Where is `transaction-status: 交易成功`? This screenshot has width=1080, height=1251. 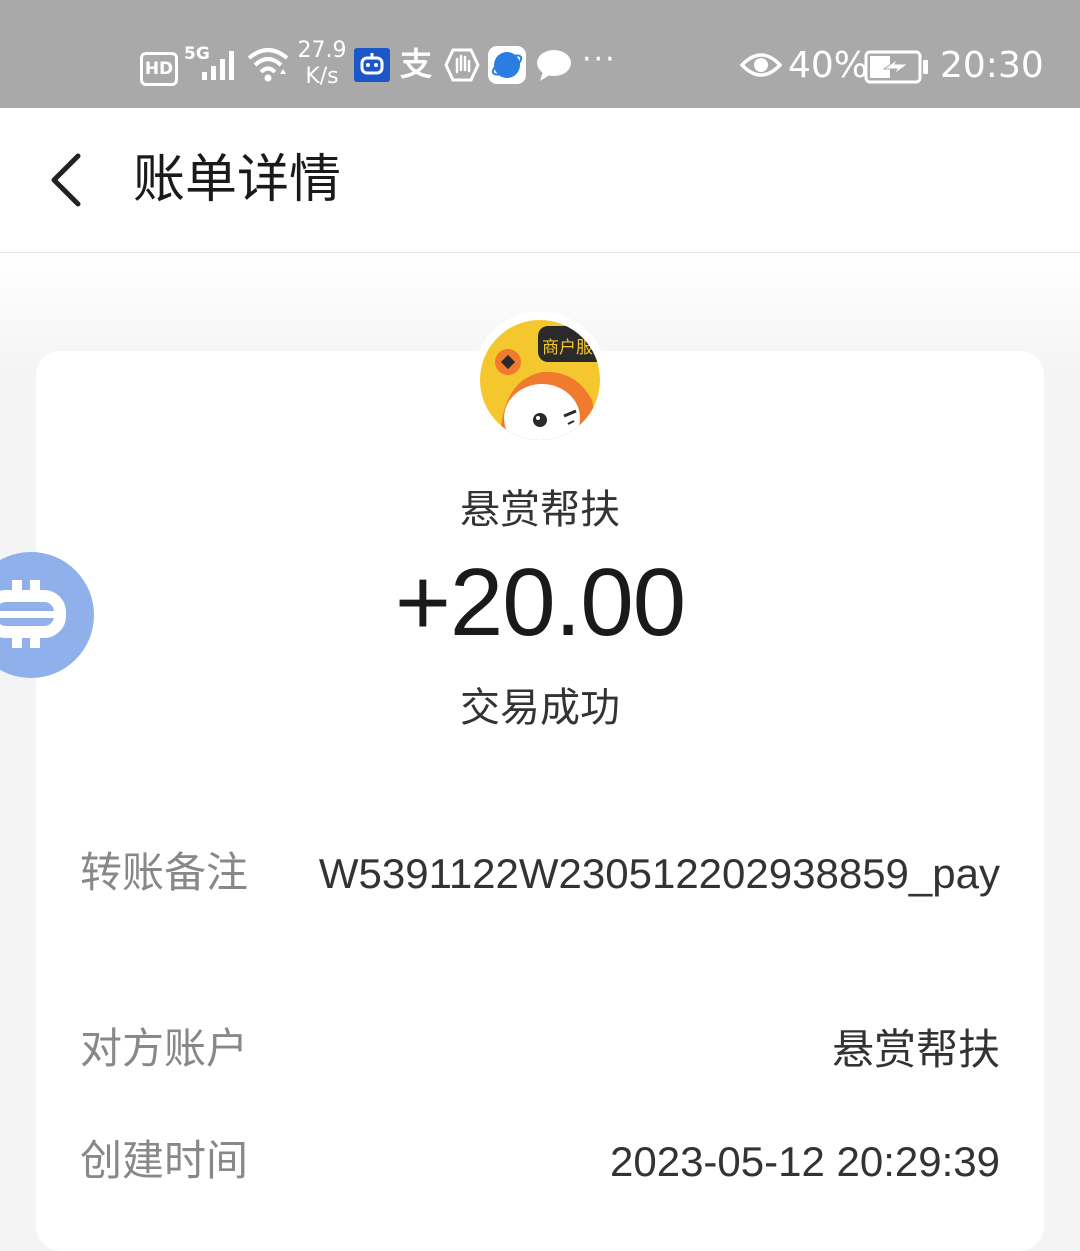 transaction-status: 交易成功 is located at coordinates (540, 708).